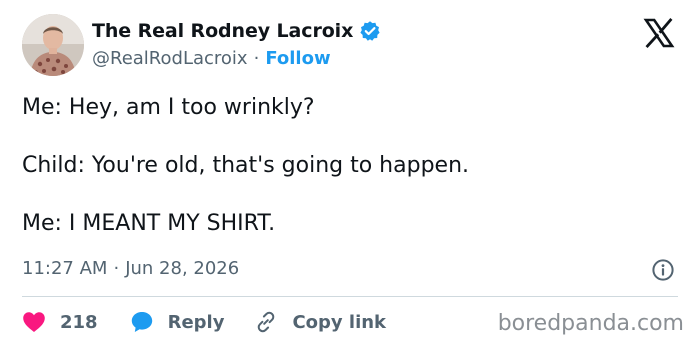 The image size is (700, 348). I want to click on author-display-name: The Real Rodney Lacroix, so click(222, 31).